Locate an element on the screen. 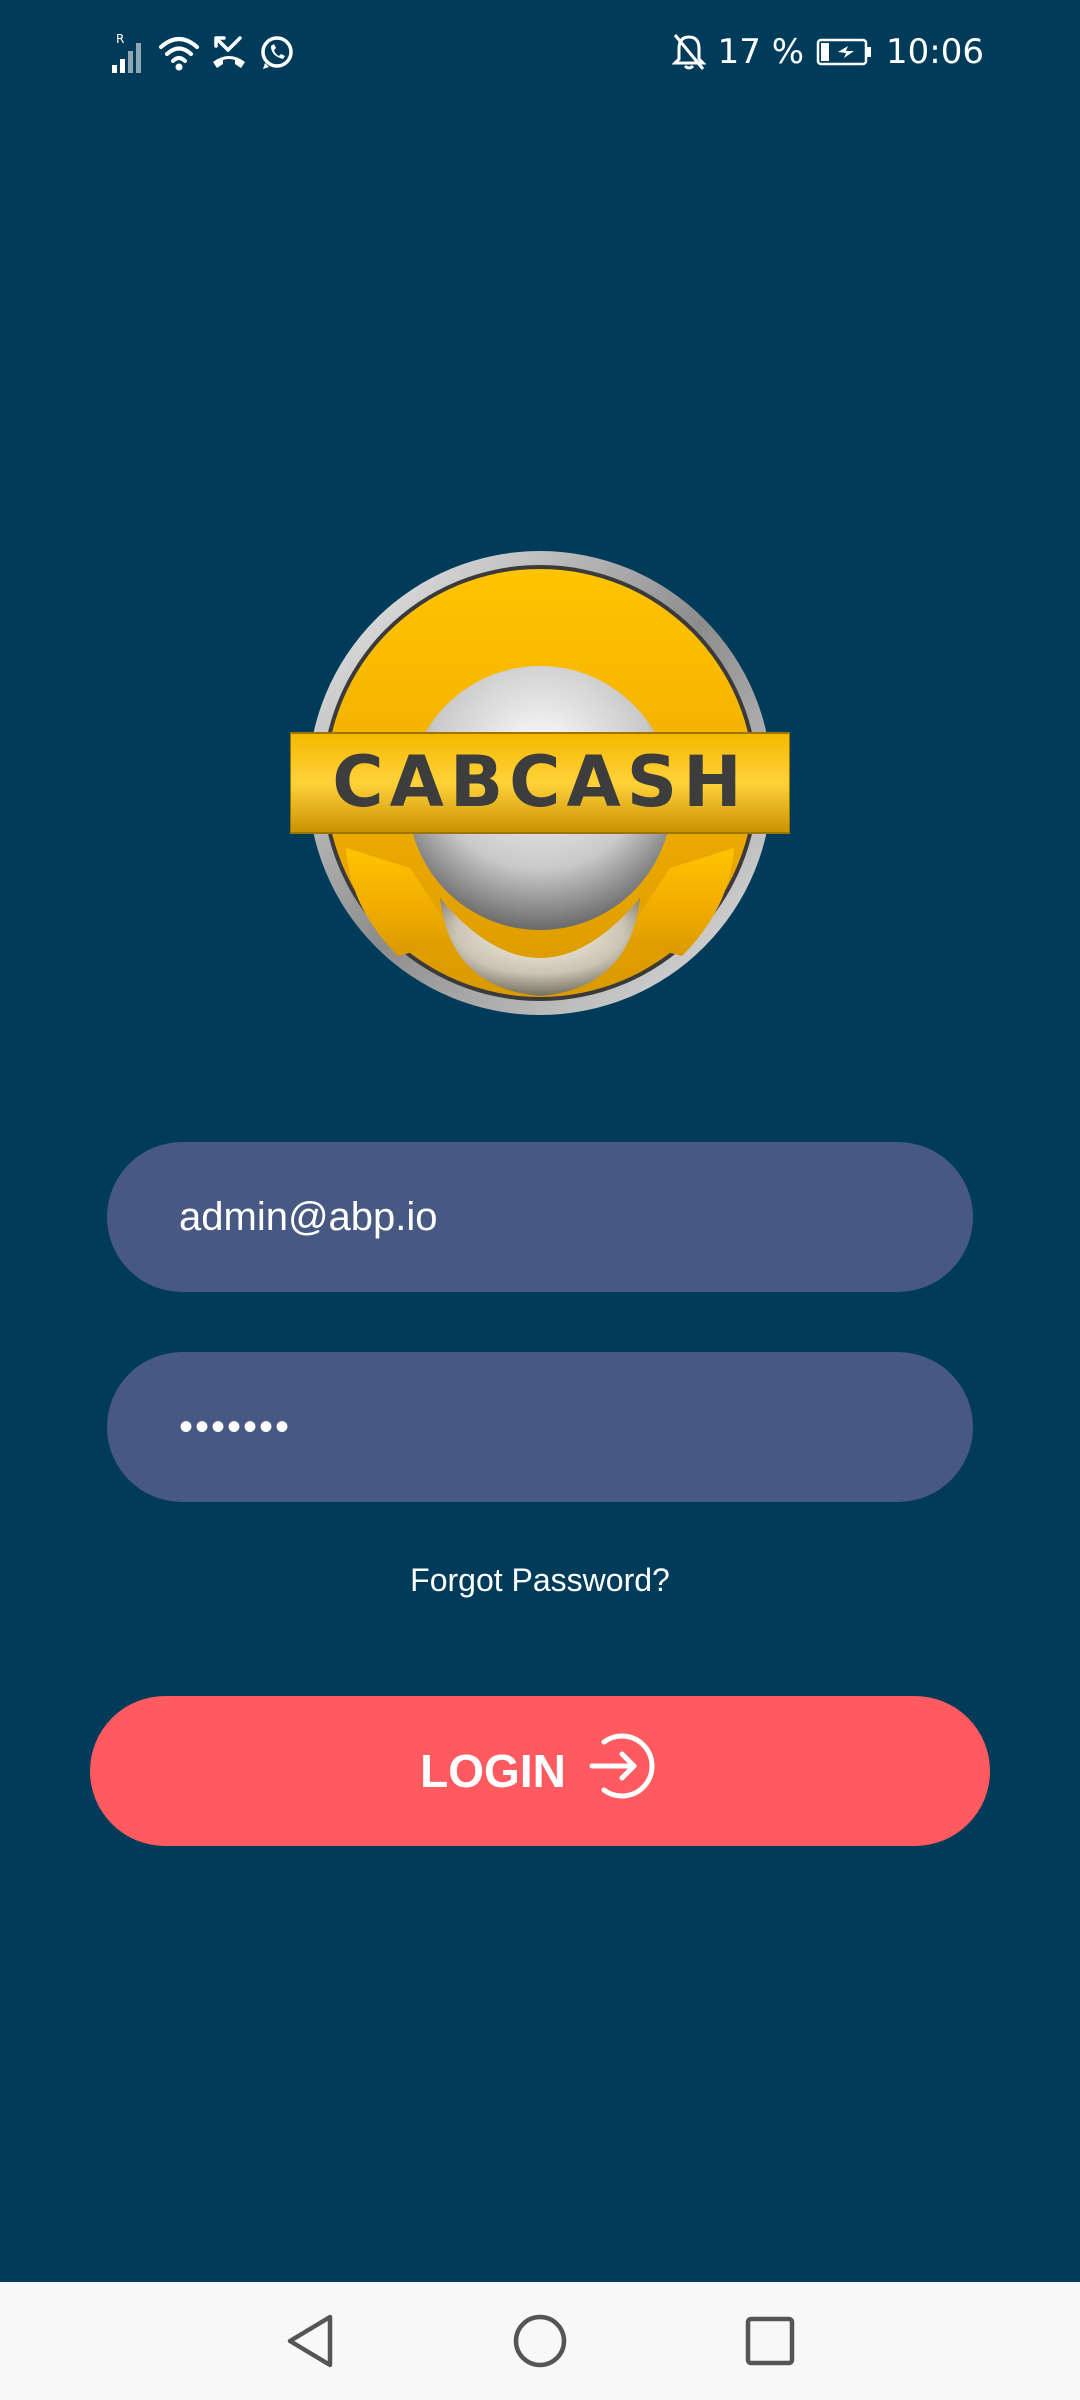  battery-charging-icon is located at coordinates (845, 52).